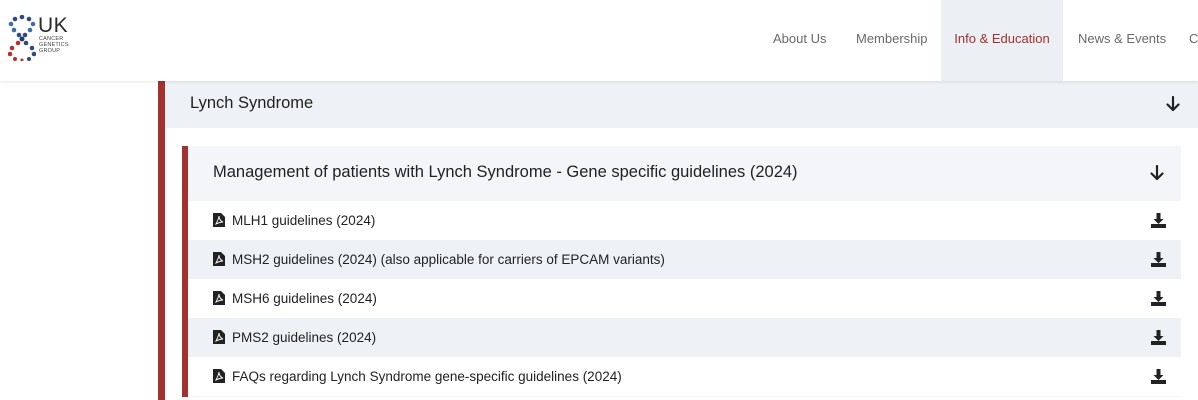  Describe the element at coordinates (799, 40) in the screenshot. I see `nav-item-about-us: About Us` at that location.